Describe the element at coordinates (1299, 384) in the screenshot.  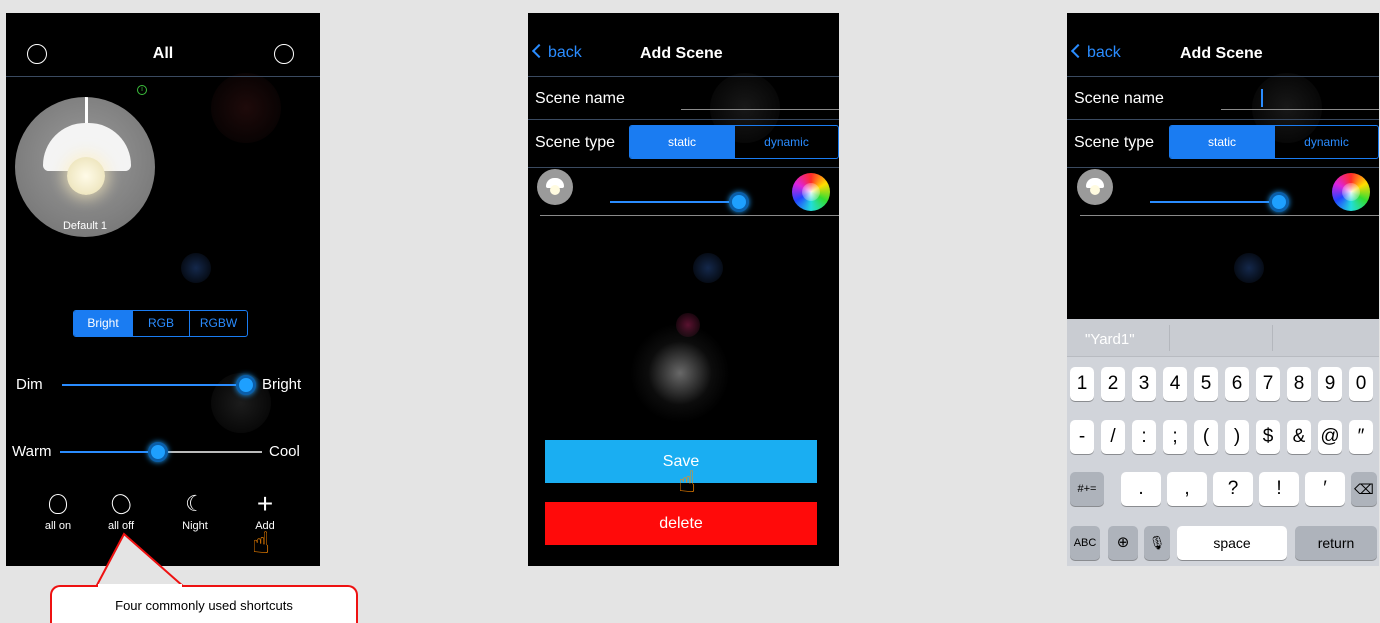
I see `key-8: 8` at that location.